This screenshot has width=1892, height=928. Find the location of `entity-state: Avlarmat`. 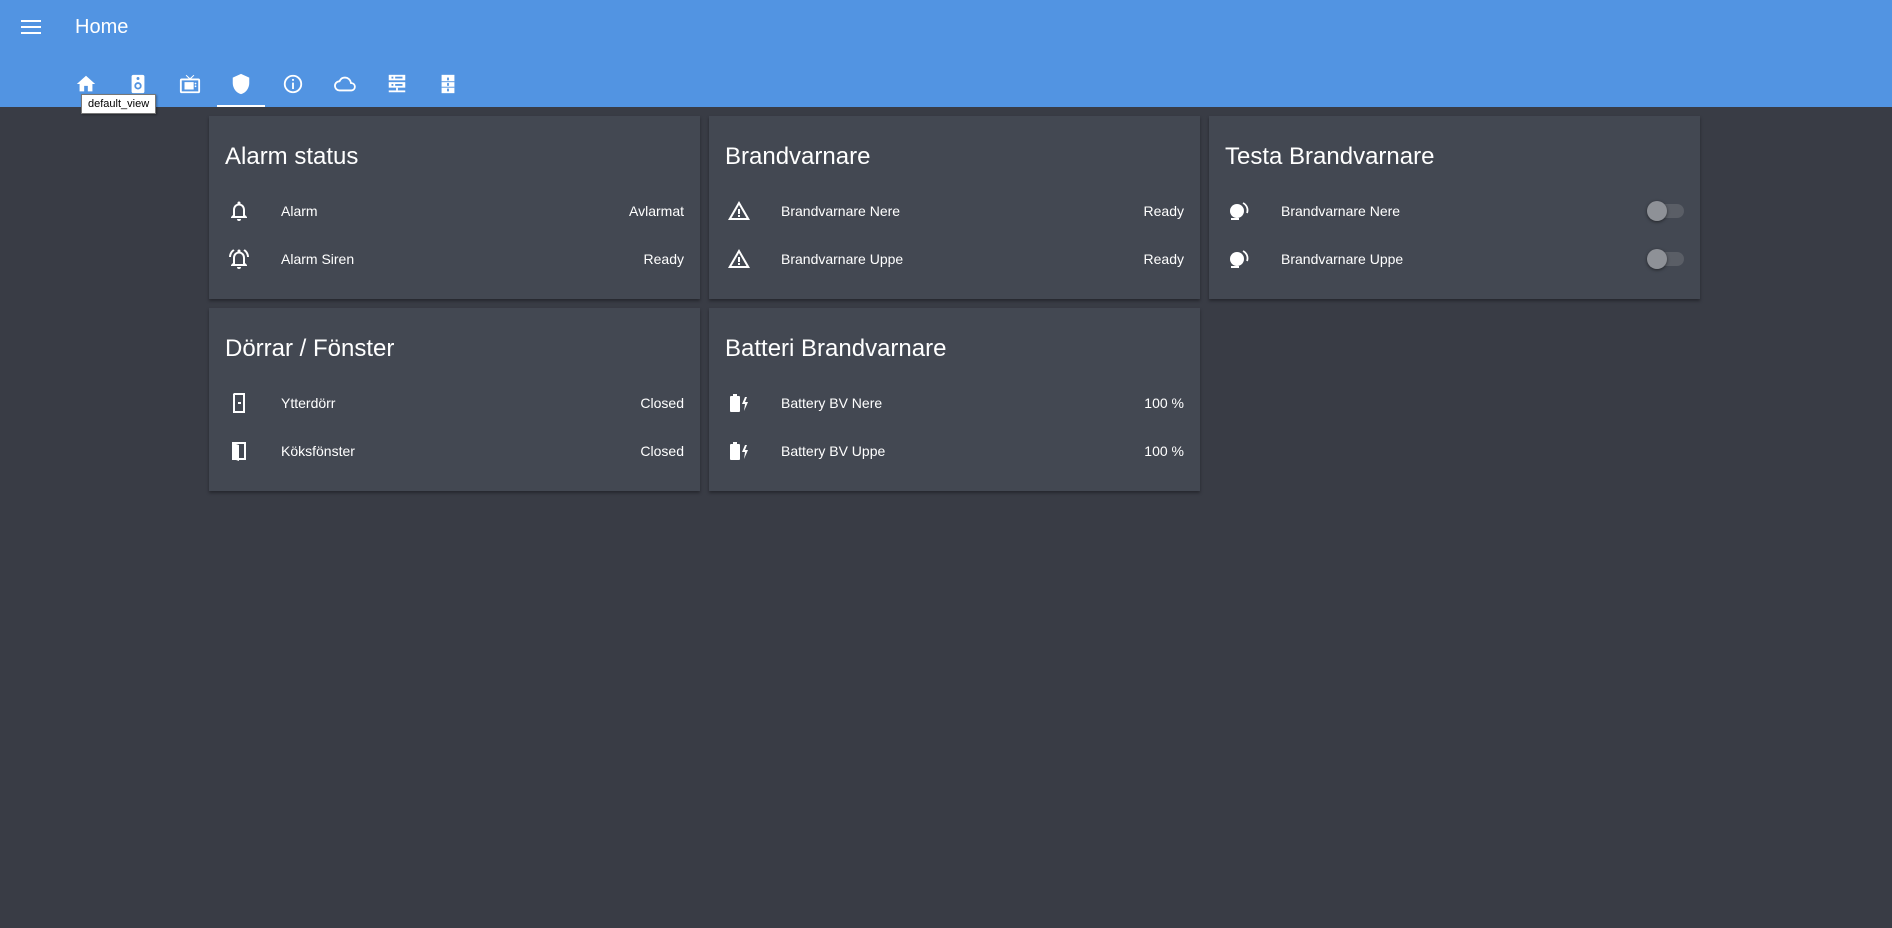

entity-state: Avlarmat is located at coordinates (656, 211).